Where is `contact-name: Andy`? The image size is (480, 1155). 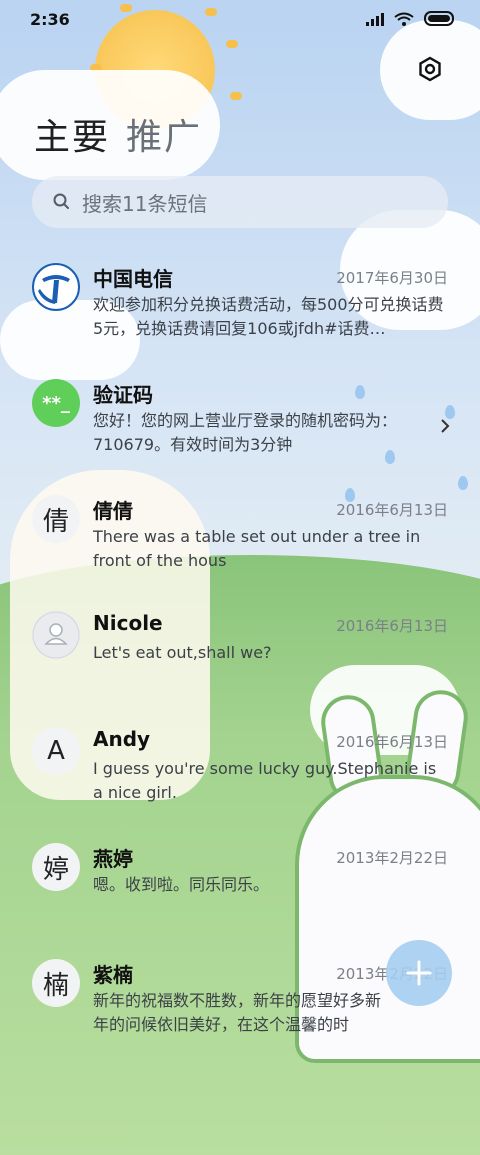 contact-name: Andy is located at coordinates (122, 739).